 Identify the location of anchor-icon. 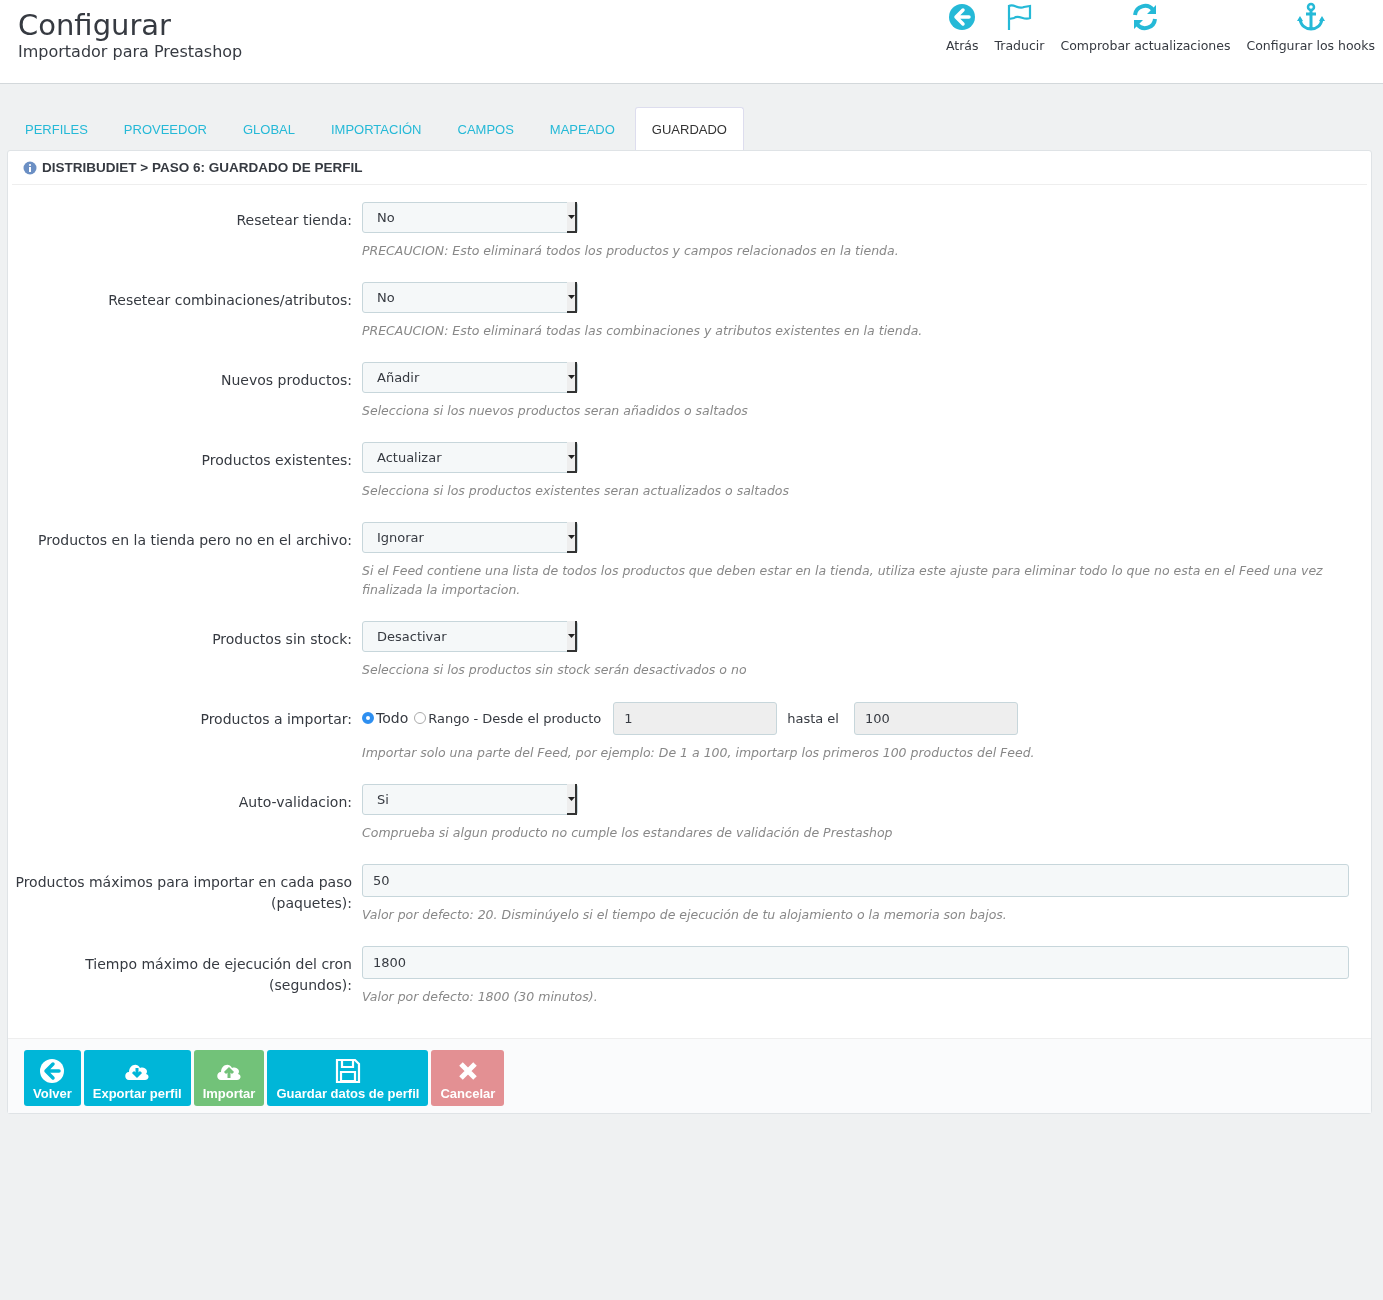
(1310, 17).